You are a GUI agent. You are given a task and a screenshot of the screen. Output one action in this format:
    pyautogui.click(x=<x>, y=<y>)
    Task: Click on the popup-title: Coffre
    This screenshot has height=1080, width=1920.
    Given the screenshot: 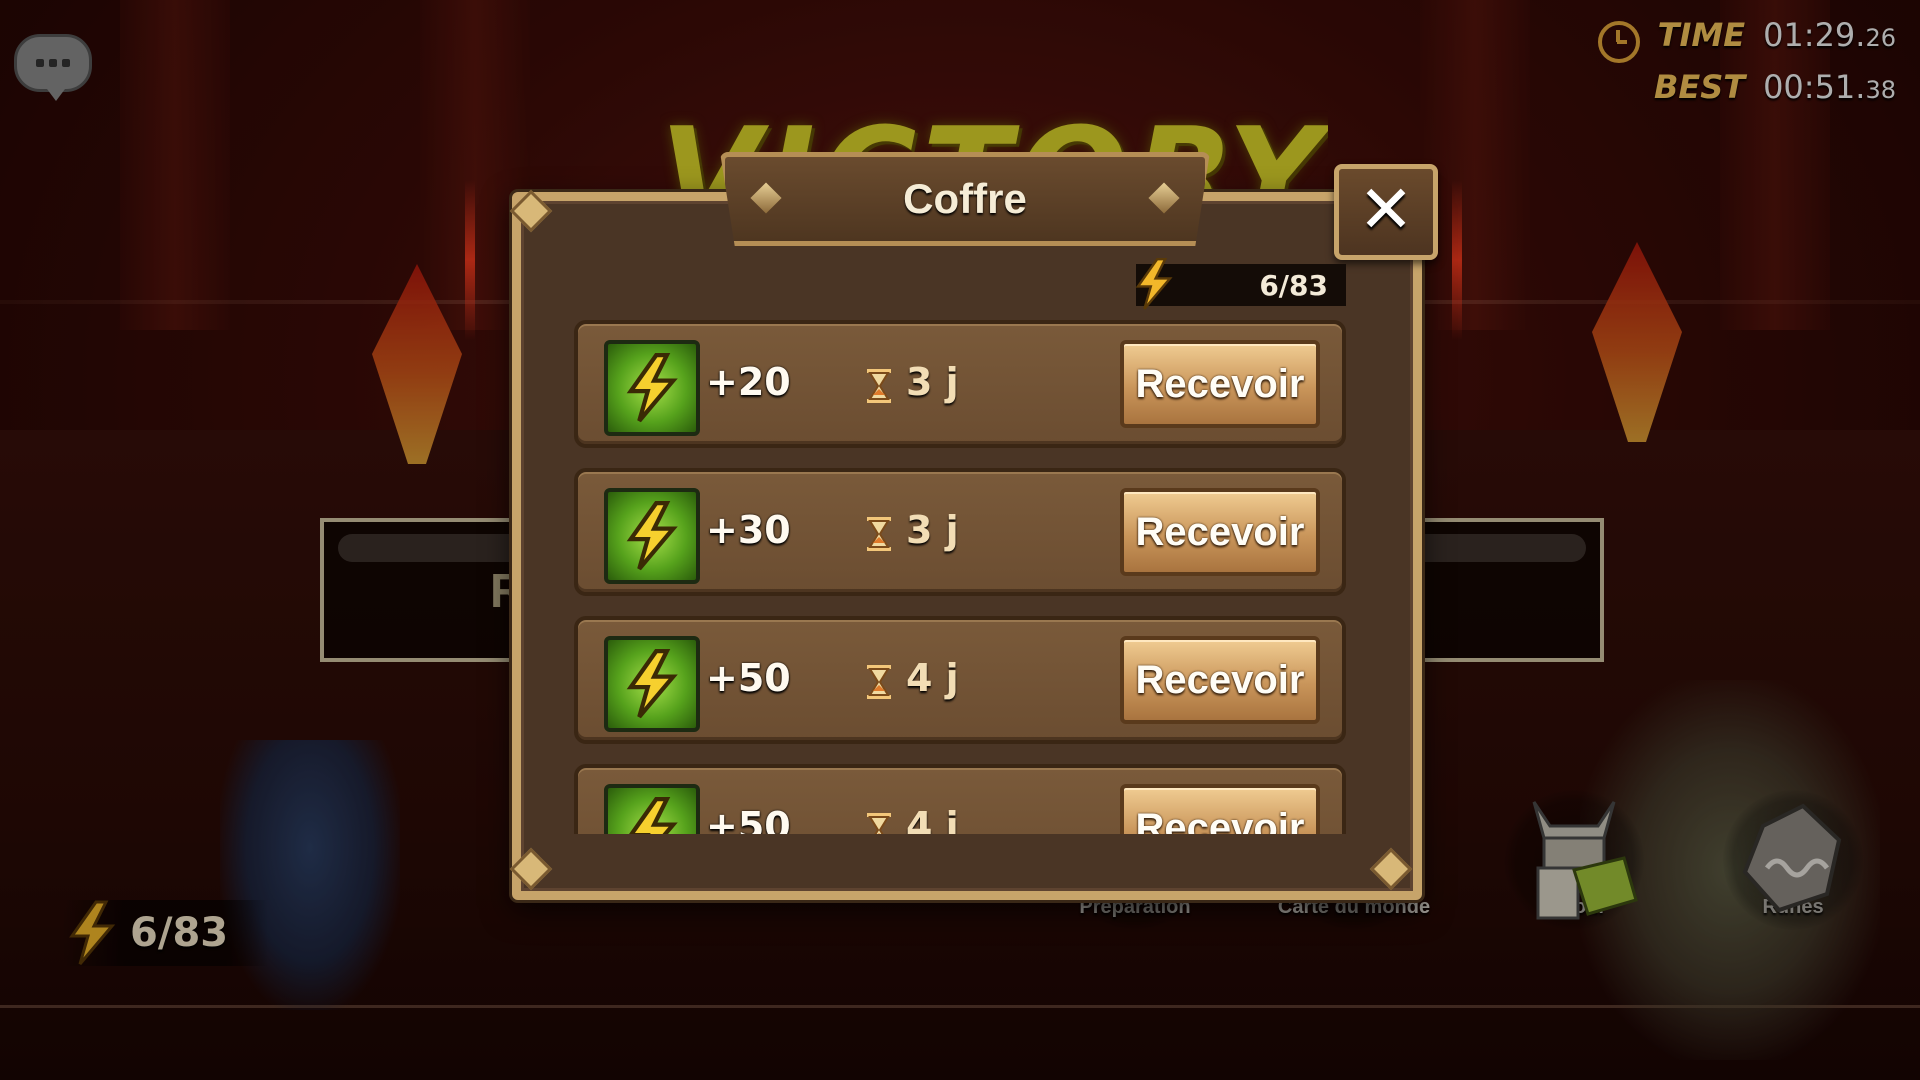 What is the action you would take?
    pyautogui.click(x=965, y=198)
    